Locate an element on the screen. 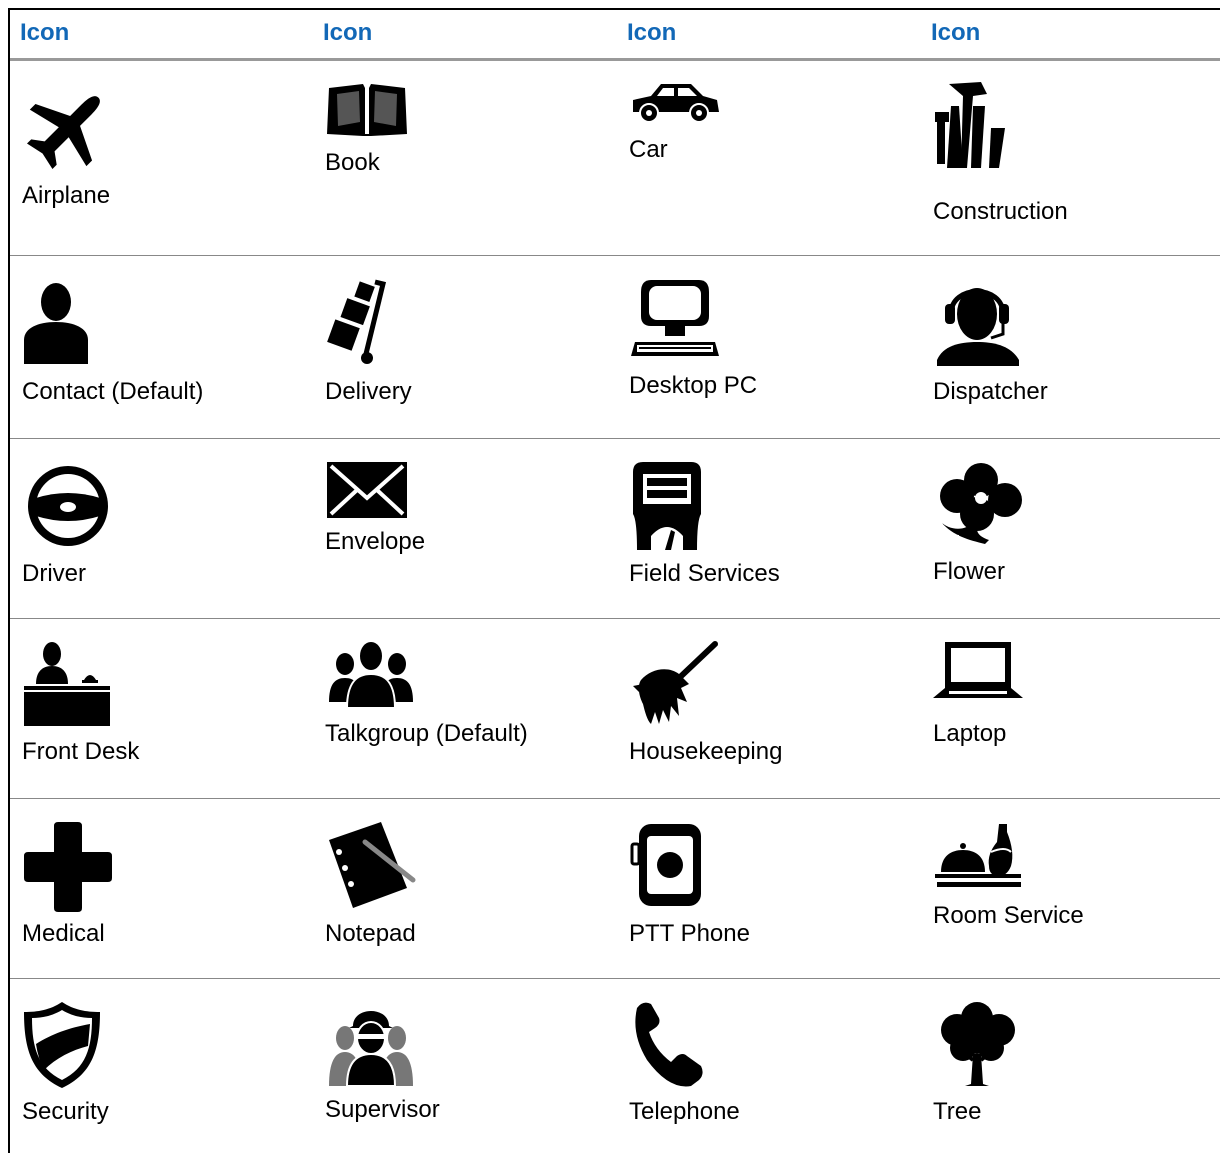  cell-label: Notepad is located at coordinates (370, 933).